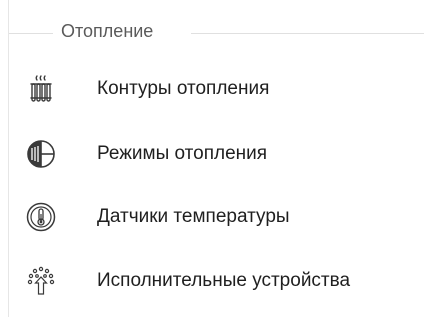 This screenshot has height=317, width=424. Describe the element at coordinates (182, 153) in the screenshot. I see `menu-item-label: Режимы отопления` at that location.